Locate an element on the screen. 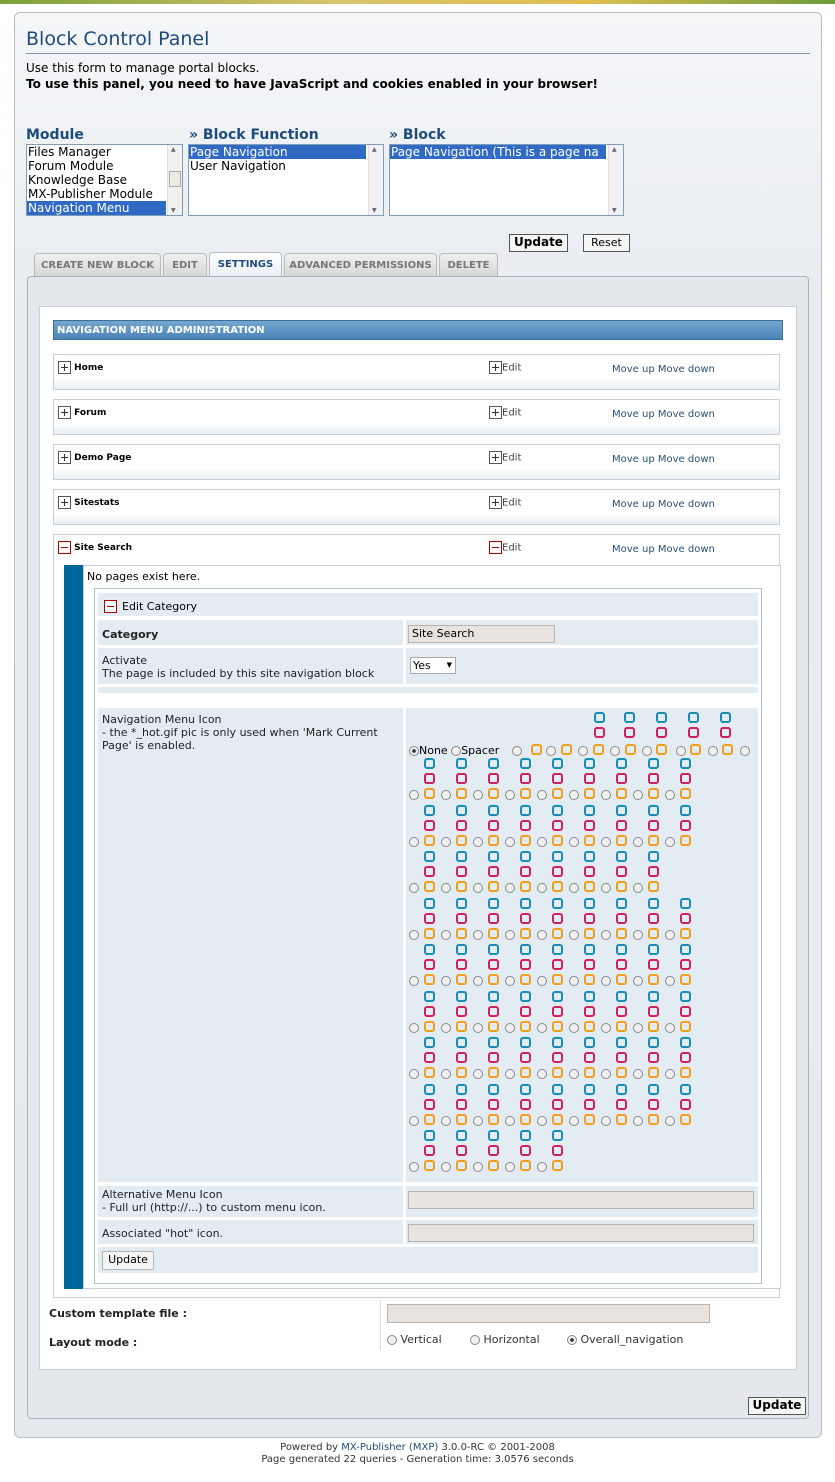  layout-radio-overall is located at coordinates (572, 1340).